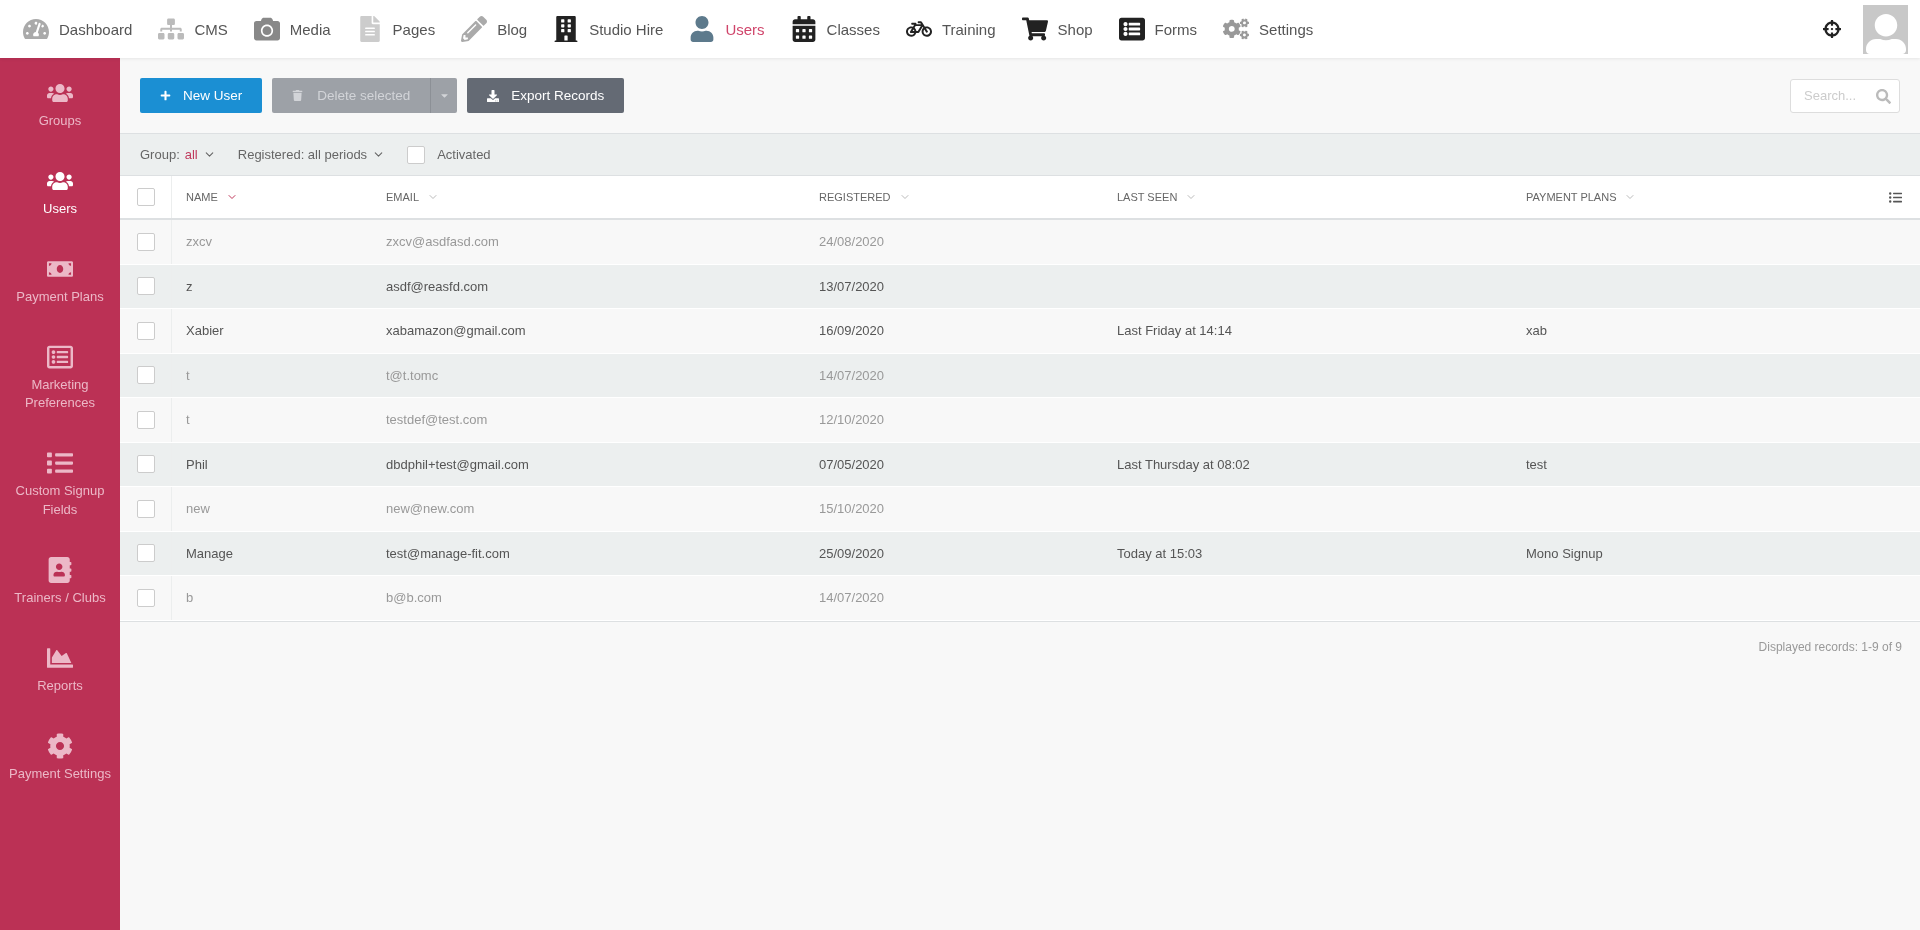 This screenshot has height=930, width=1920. Describe the element at coordinates (60, 670) in the screenshot. I see `sidebar-item: Reports` at that location.